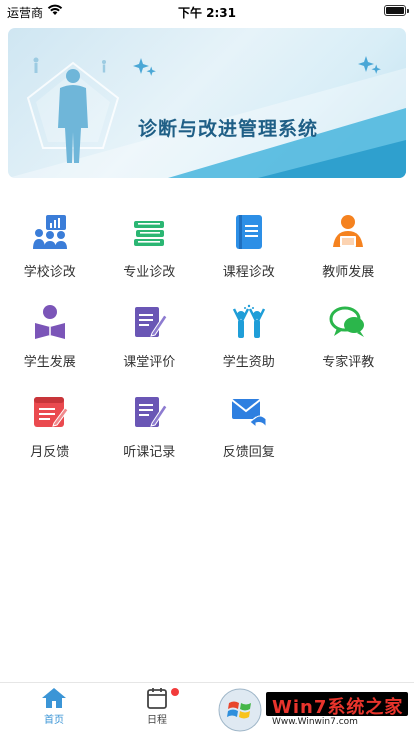 This screenshot has width=414, height=736. Describe the element at coordinates (149, 362) in the screenshot. I see `menu-item-label: 课堂评价` at that location.